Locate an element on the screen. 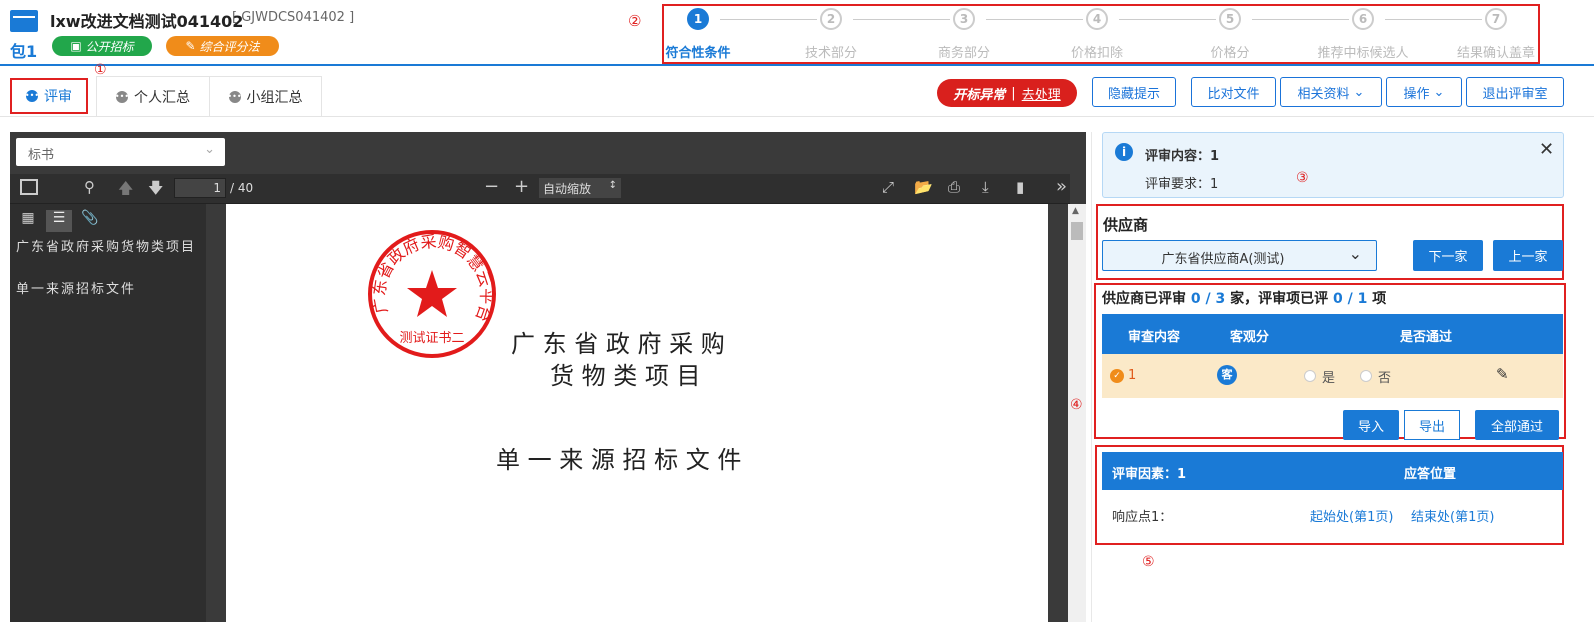  step-7-label: 结果确认盖章 is located at coordinates (1496, 51).